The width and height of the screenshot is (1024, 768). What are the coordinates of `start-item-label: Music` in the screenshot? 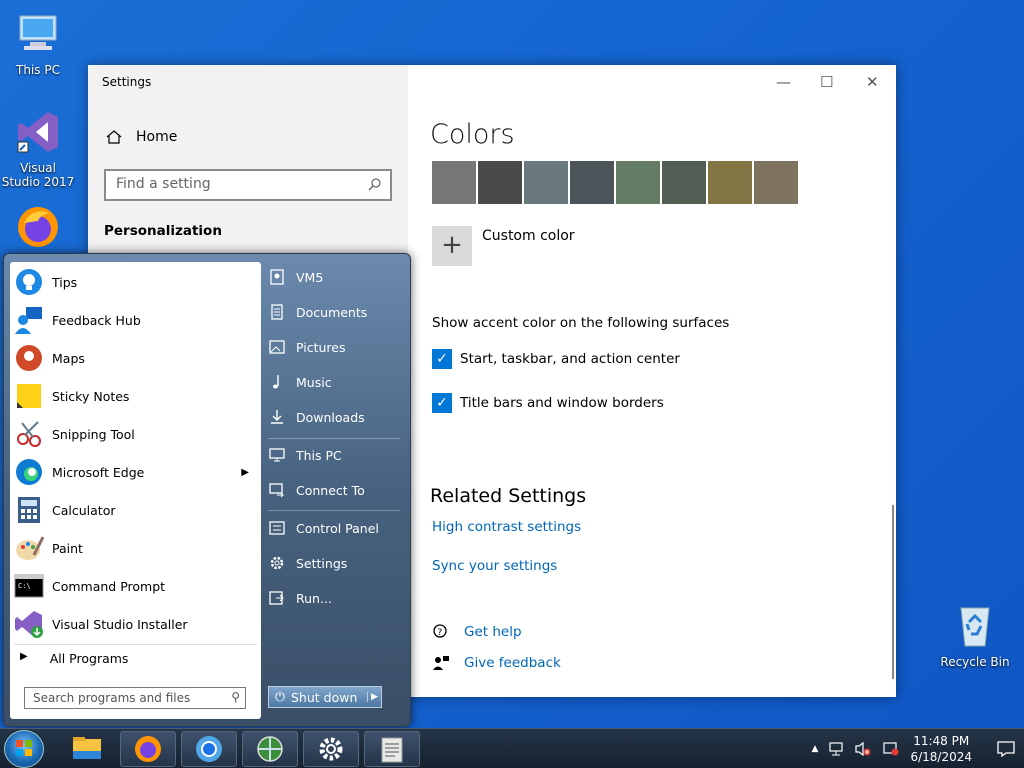 It's located at (314, 382).